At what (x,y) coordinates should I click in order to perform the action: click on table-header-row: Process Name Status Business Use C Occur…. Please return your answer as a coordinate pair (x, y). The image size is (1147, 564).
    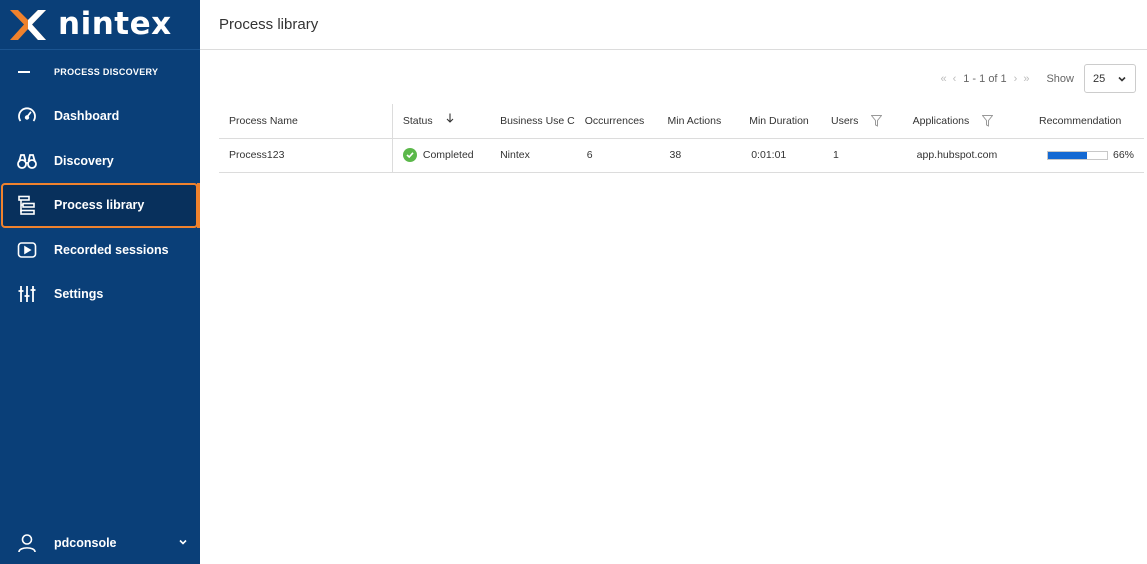
    Looking at the image, I should click on (681, 121).